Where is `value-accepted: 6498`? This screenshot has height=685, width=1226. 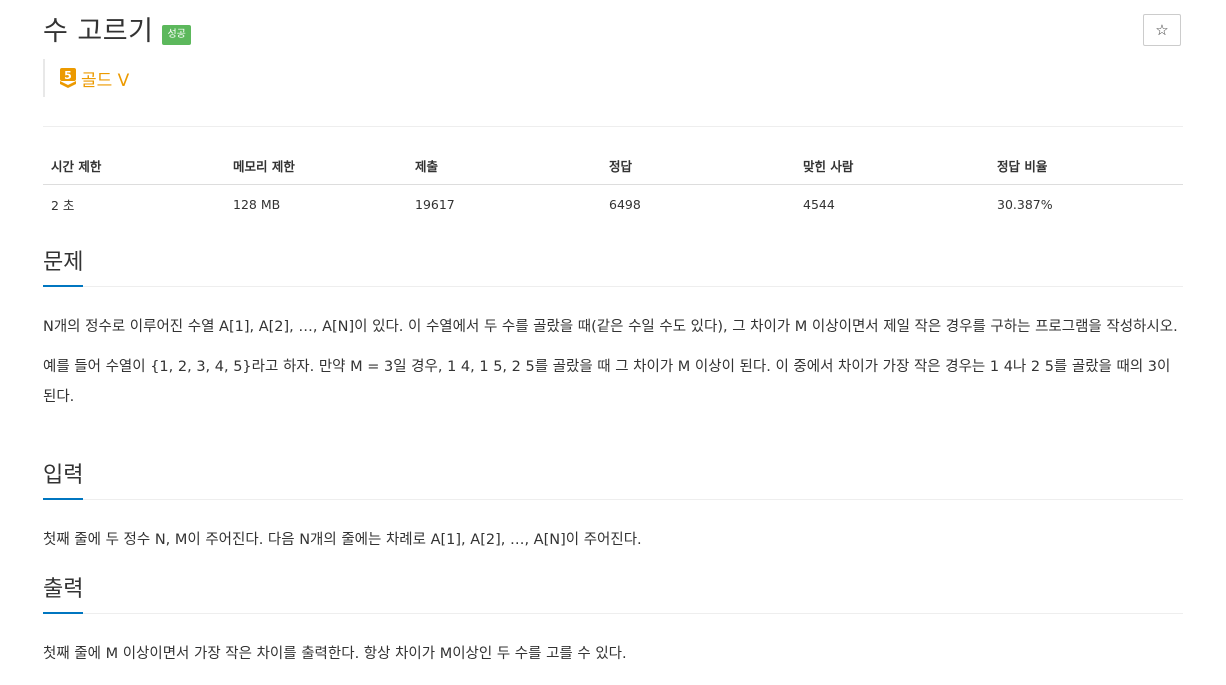
value-accepted: 6498 is located at coordinates (625, 204).